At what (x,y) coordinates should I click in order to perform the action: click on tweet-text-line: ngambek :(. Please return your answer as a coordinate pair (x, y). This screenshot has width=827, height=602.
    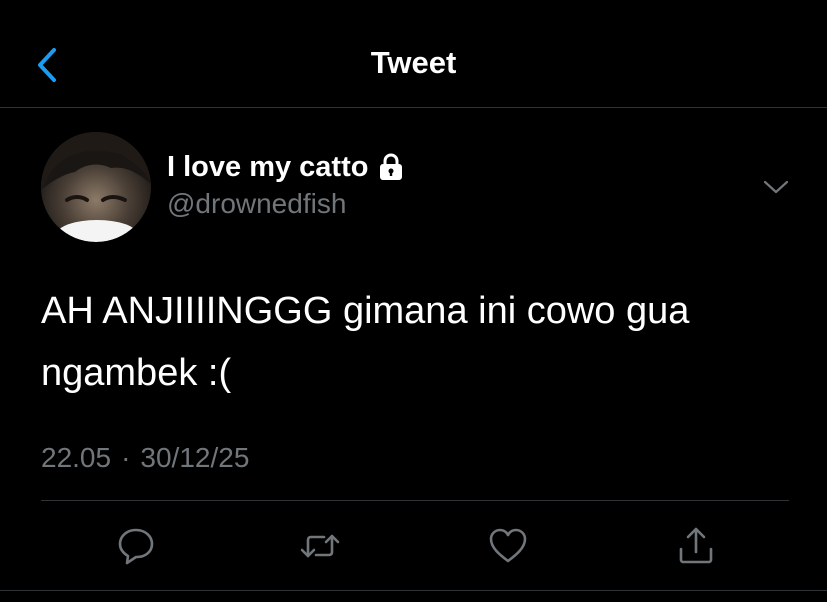
    Looking at the image, I should click on (136, 373).